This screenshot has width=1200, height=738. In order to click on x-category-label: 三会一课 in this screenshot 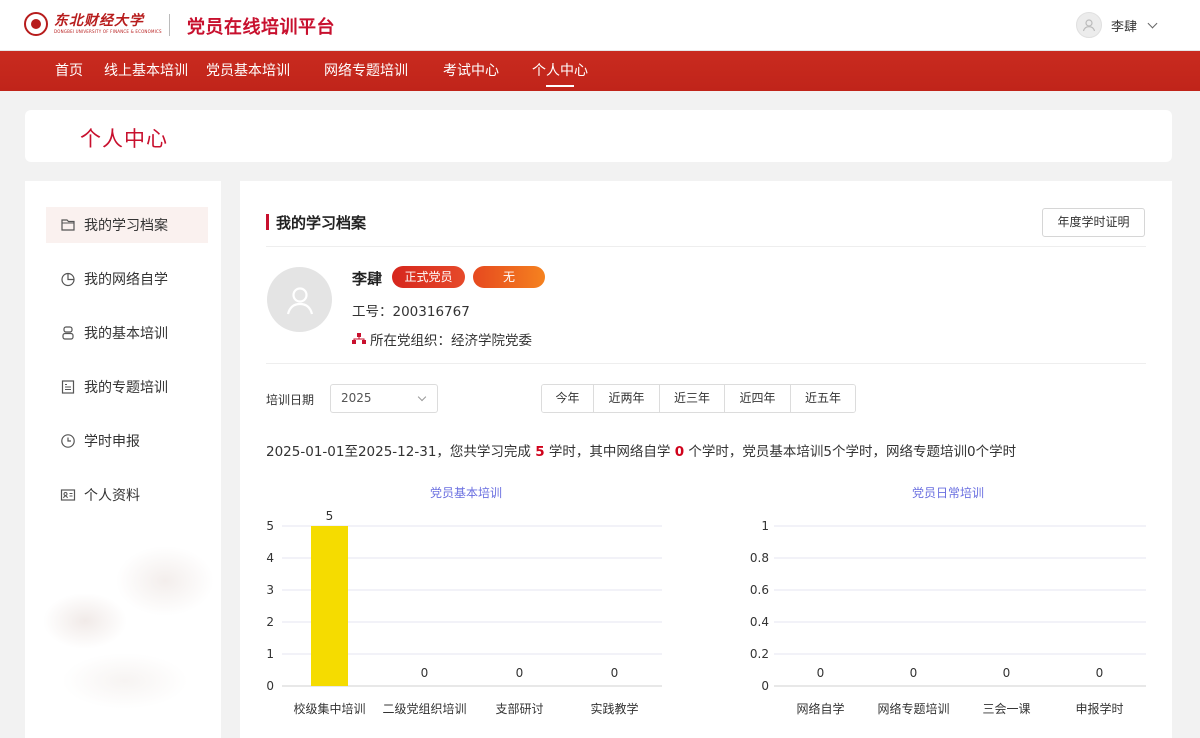, I will do `click(1006, 709)`.